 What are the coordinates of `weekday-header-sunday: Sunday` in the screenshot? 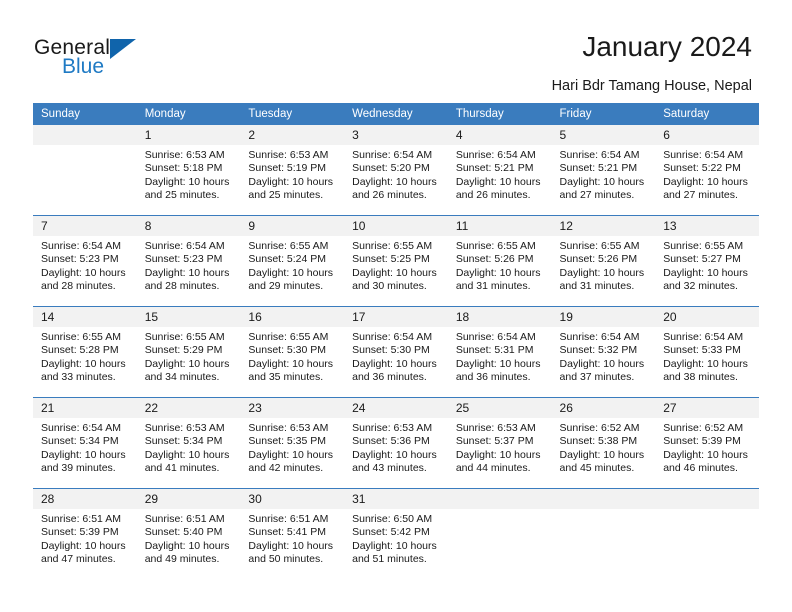 It's located at (85, 114).